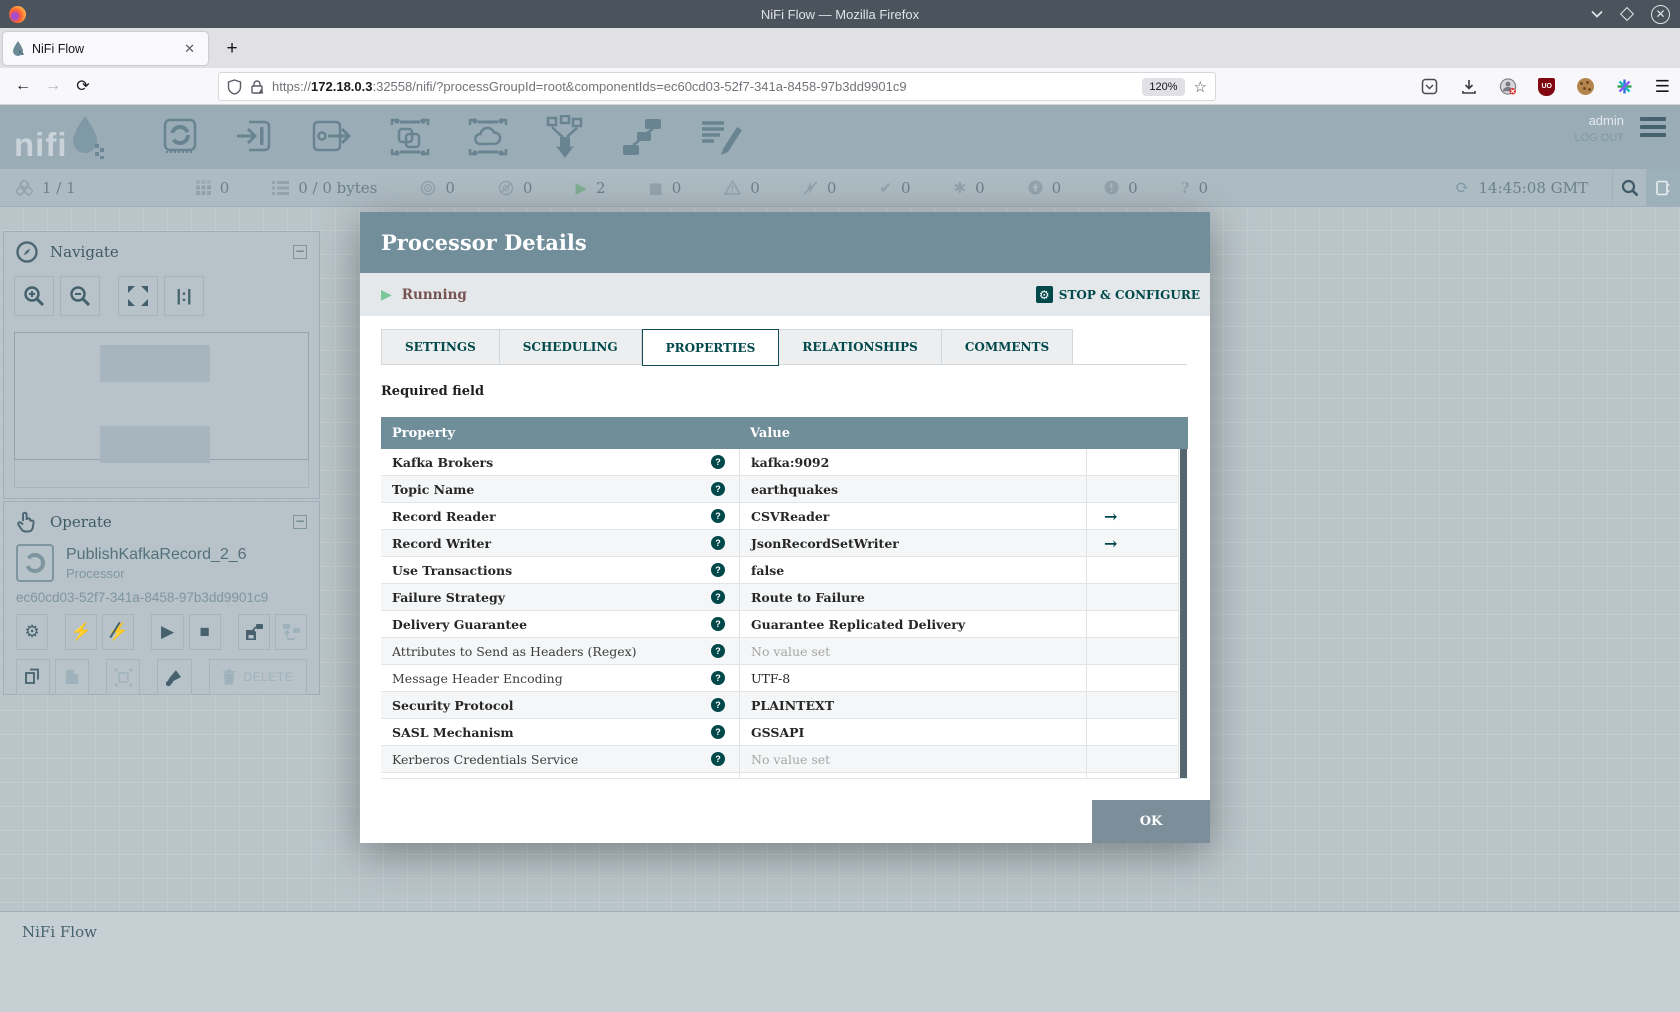  I want to click on search-button, so click(1629, 187).